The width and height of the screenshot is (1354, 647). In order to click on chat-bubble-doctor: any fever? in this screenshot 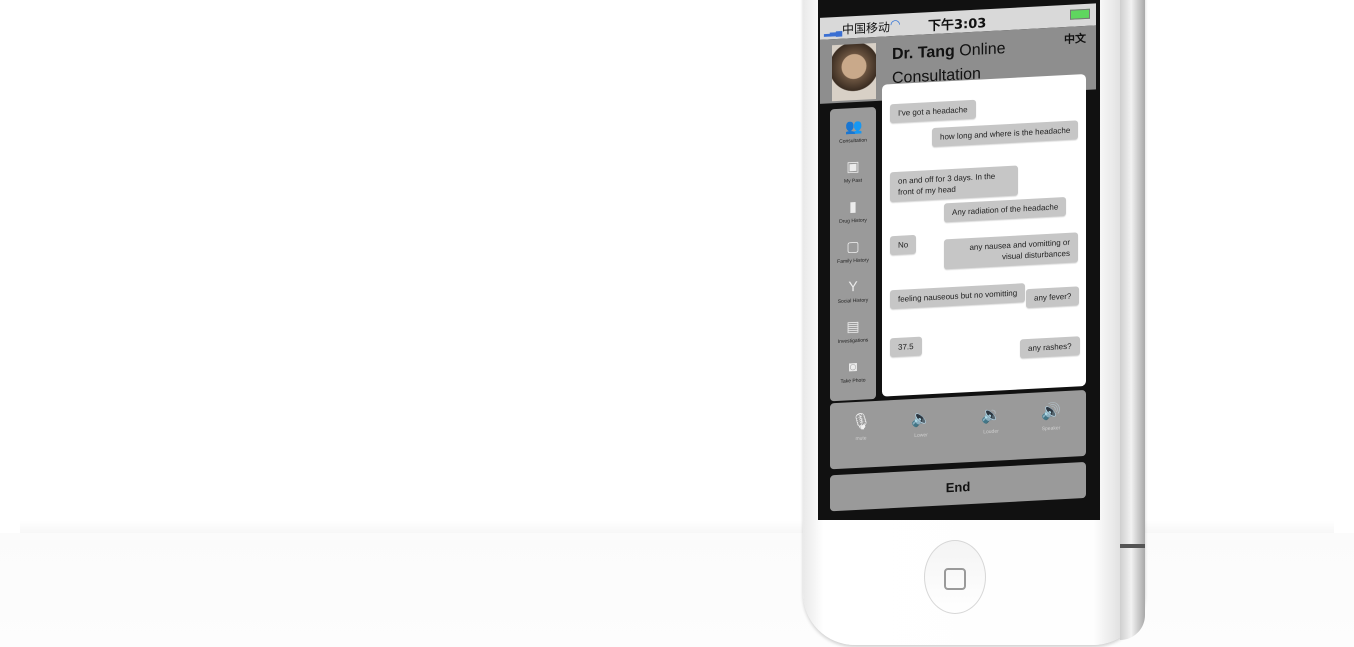, I will do `click(1053, 297)`.